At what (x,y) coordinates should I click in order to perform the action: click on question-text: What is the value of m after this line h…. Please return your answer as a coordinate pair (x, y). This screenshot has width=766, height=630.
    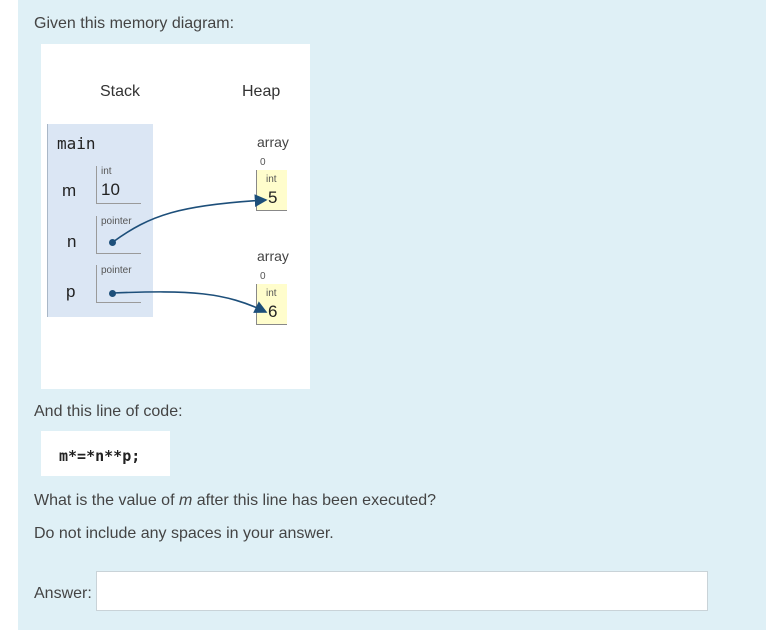
    Looking at the image, I should click on (235, 501).